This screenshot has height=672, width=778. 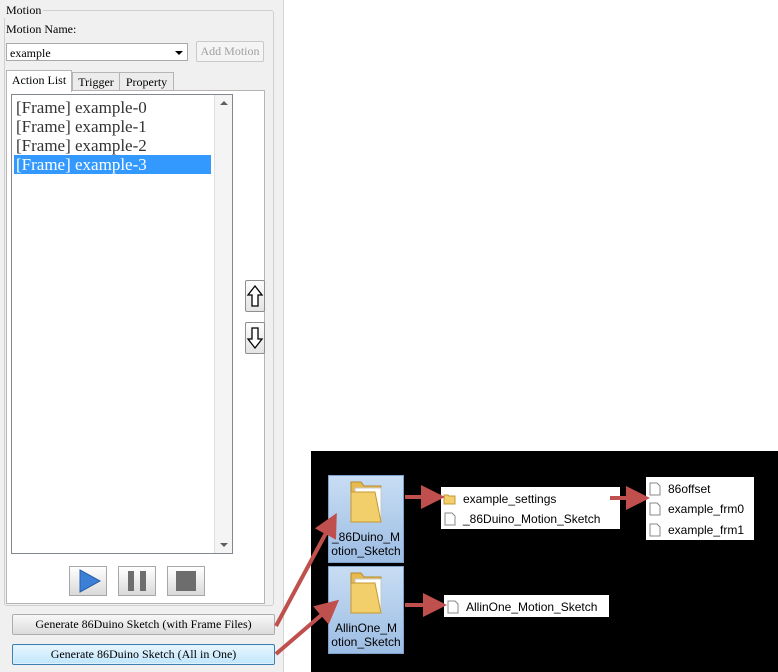 I want to click on list-item: example_frm1, so click(x=696, y=529).